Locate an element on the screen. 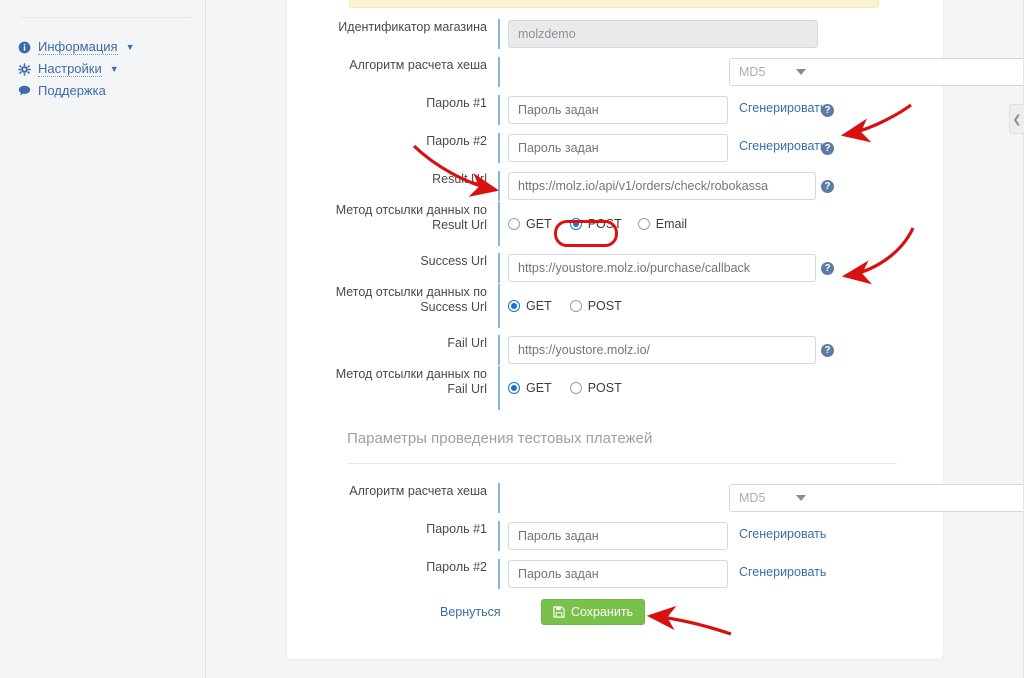 The height and width of the screenshot is (678, 1024). radio-result-email: Email is located at coordinates (662, 224).